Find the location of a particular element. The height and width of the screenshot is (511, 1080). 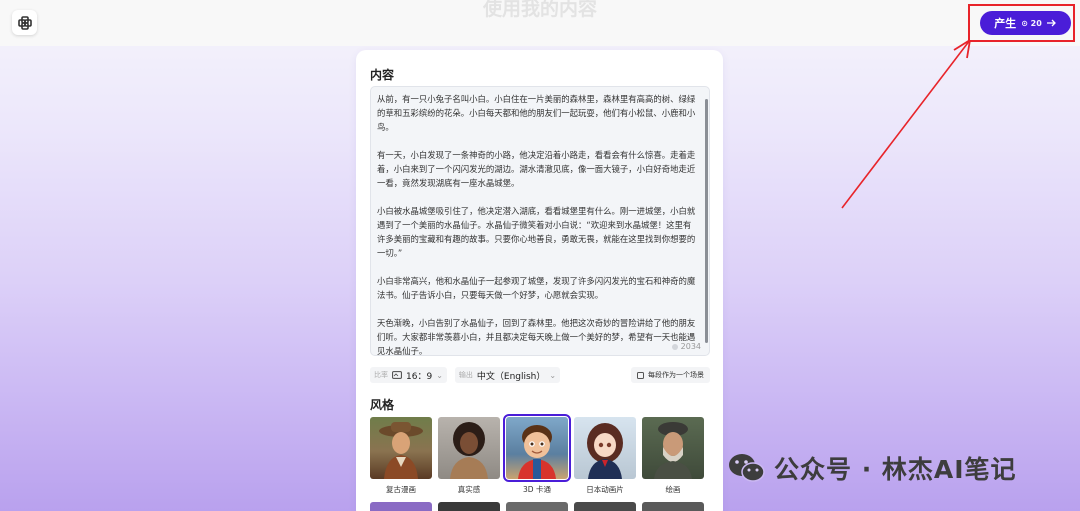

ratio-value: 16：9 is located at coordinates (419, 376).